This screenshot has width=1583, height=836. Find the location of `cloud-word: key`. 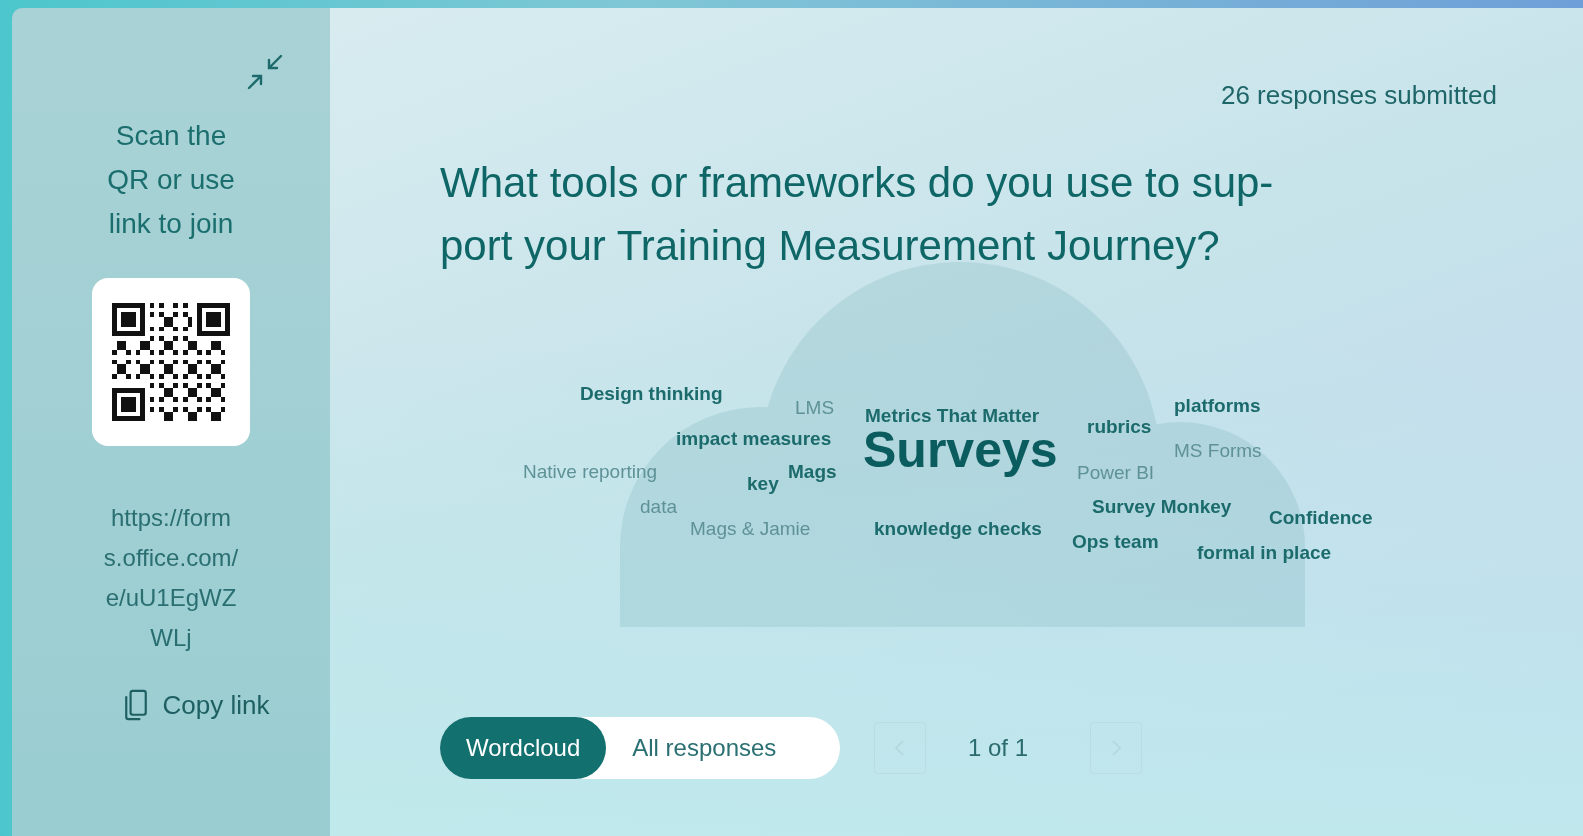

cloud-word: key is located at coordinates (763, 483).